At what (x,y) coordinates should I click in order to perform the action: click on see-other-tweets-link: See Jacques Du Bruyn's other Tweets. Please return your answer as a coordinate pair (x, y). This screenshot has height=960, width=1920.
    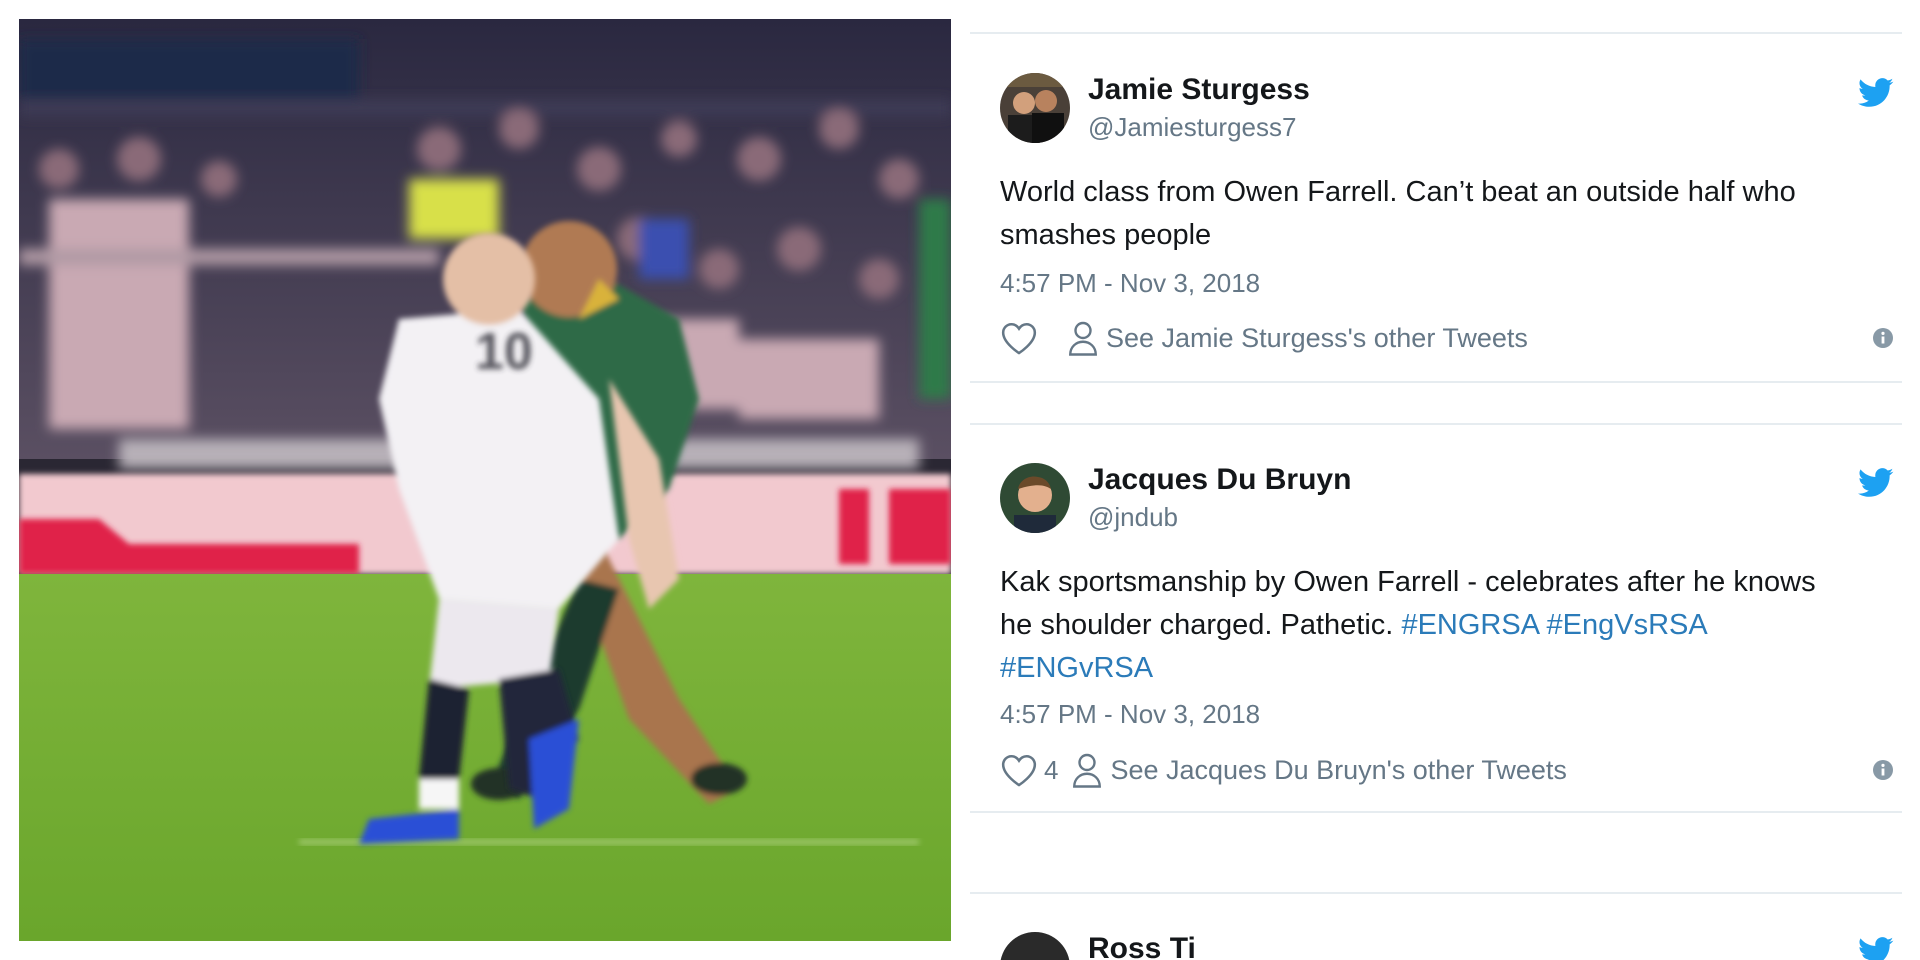
    Looking at the image, I should click on (1338, 770).